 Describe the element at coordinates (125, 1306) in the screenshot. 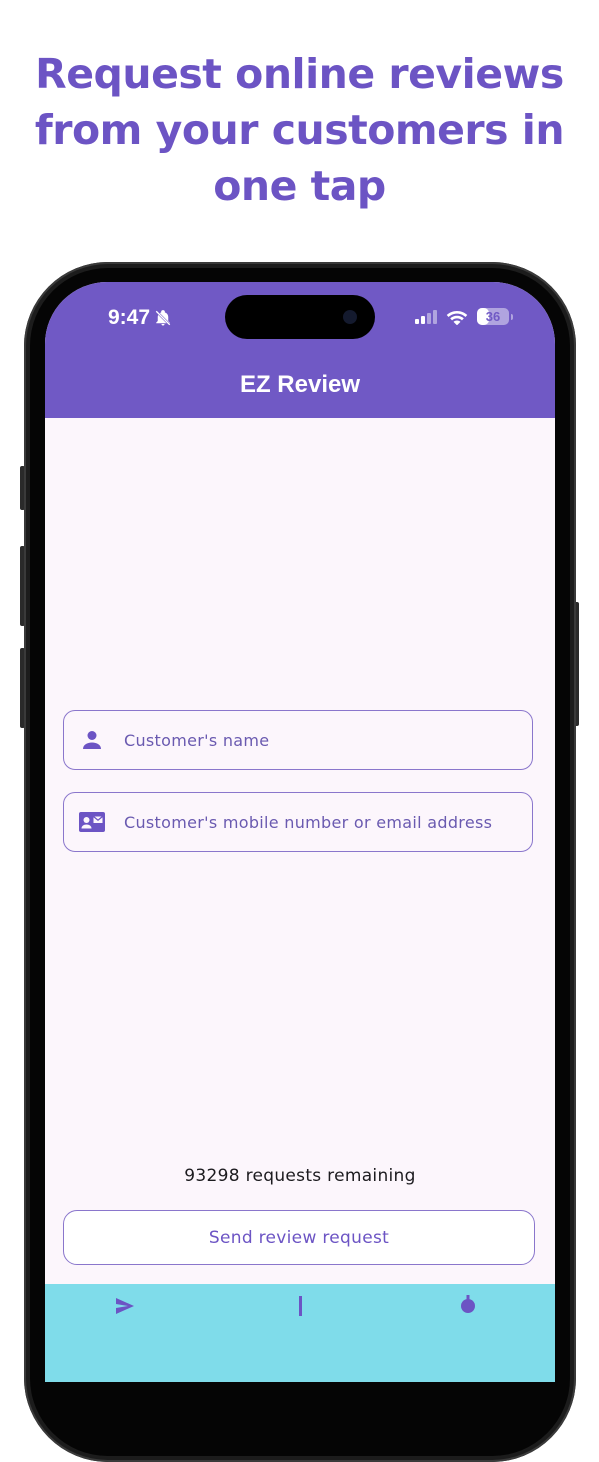

I see `nav-send-icon` at that location.